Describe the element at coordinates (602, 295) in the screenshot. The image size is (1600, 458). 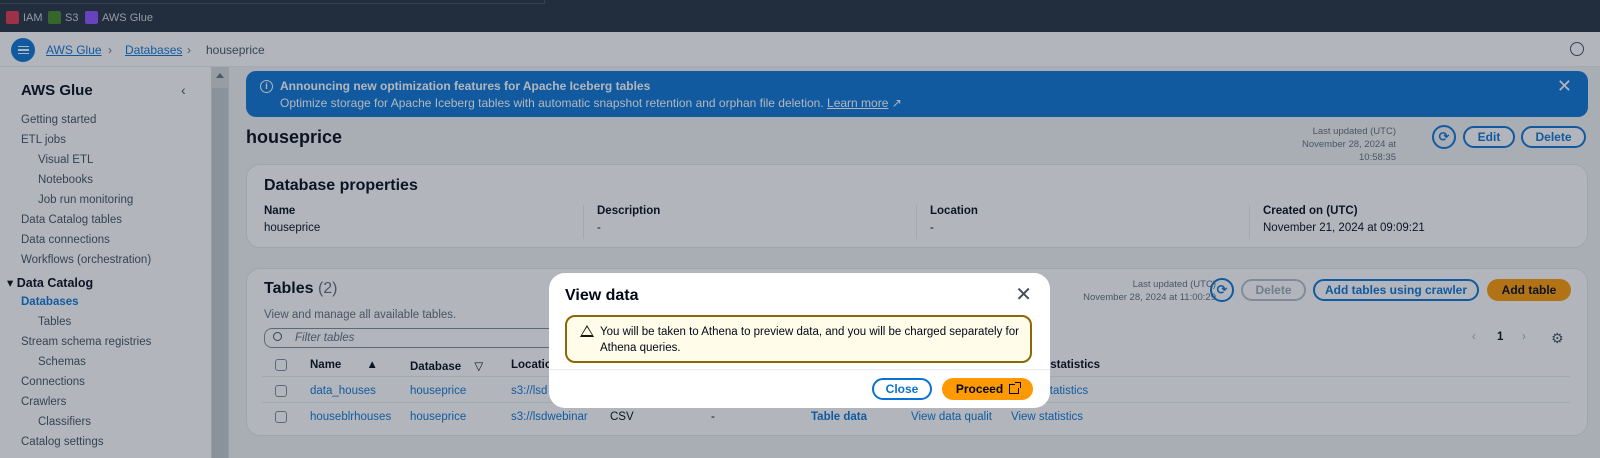
I see `modal-title: View data` at that location.